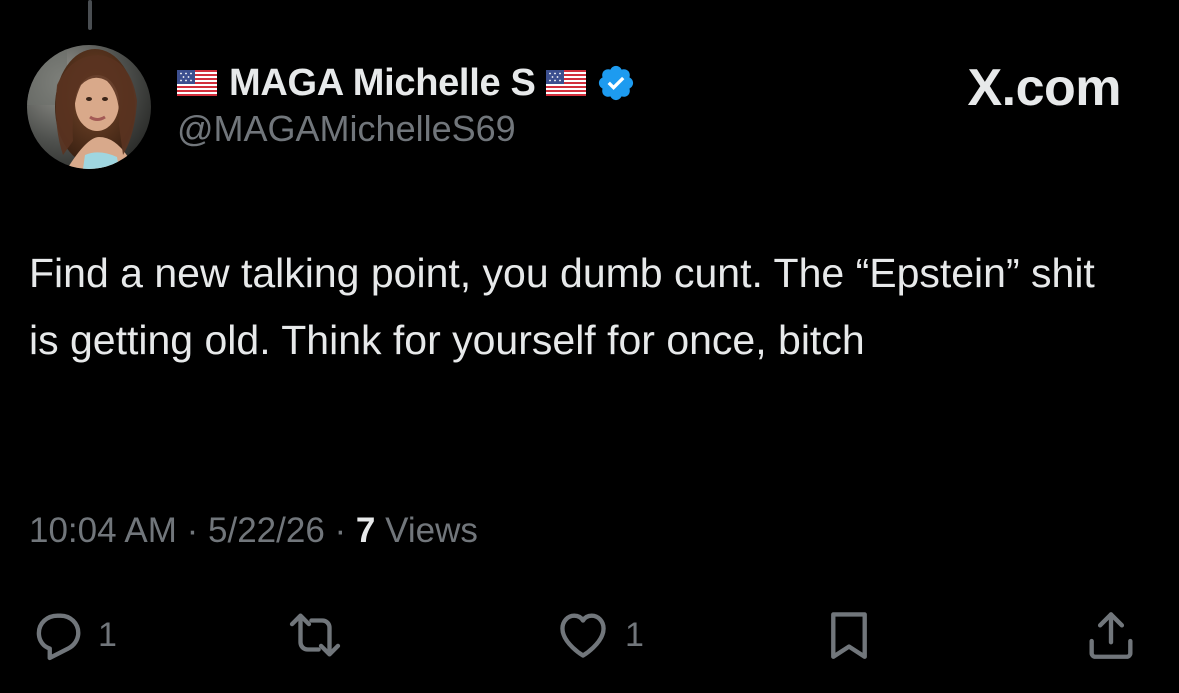  I want to click on reply-count: 1, so click(107, 634).